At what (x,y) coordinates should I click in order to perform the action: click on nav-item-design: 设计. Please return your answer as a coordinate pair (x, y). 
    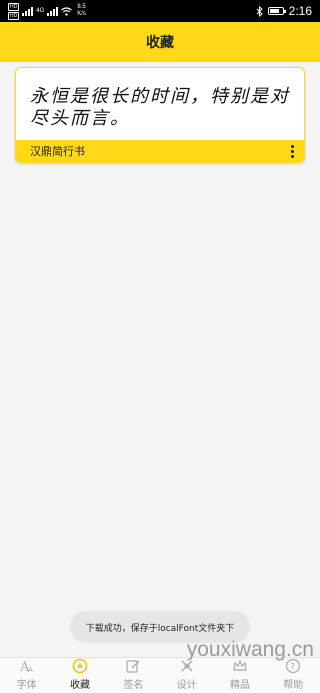
    Looking at the image, I should click on (186, 675).